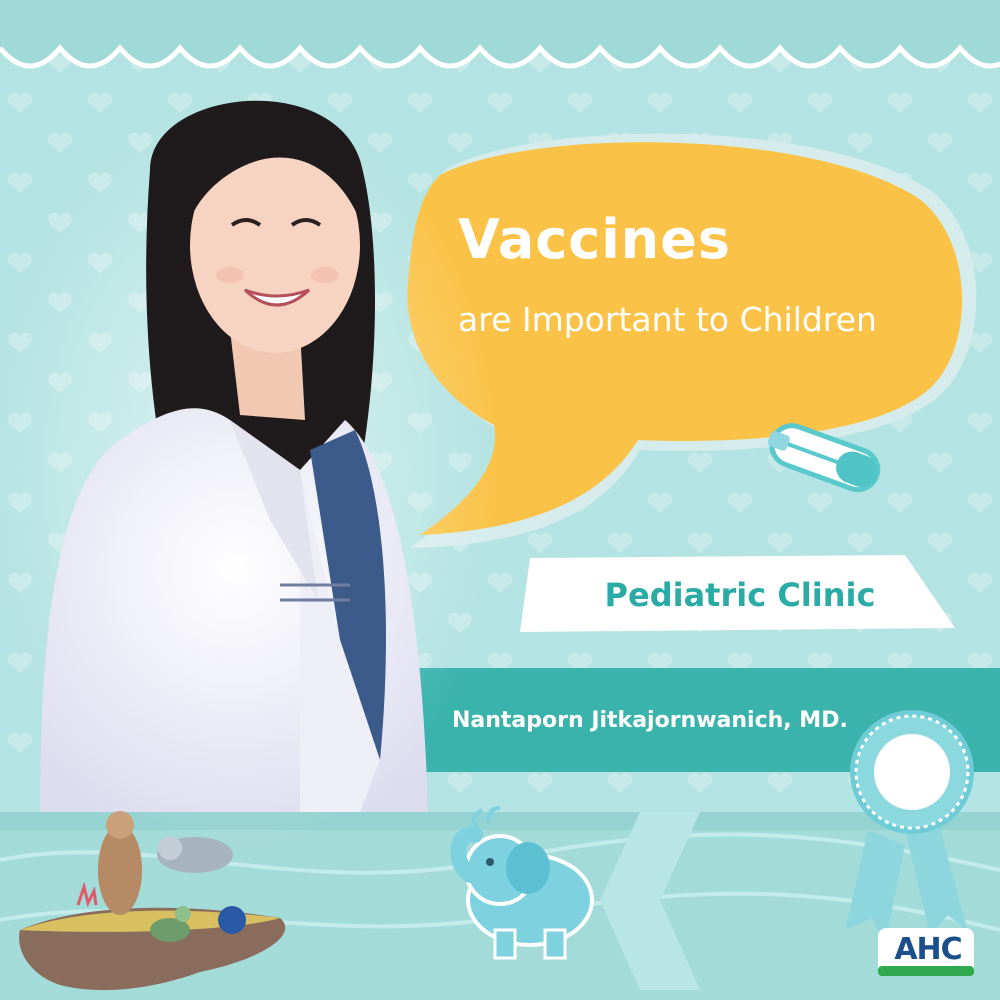  What do you see at coordinates (500, 34) in the screenshot?
I see `scalloped-border` at bounding box center [500, 34].